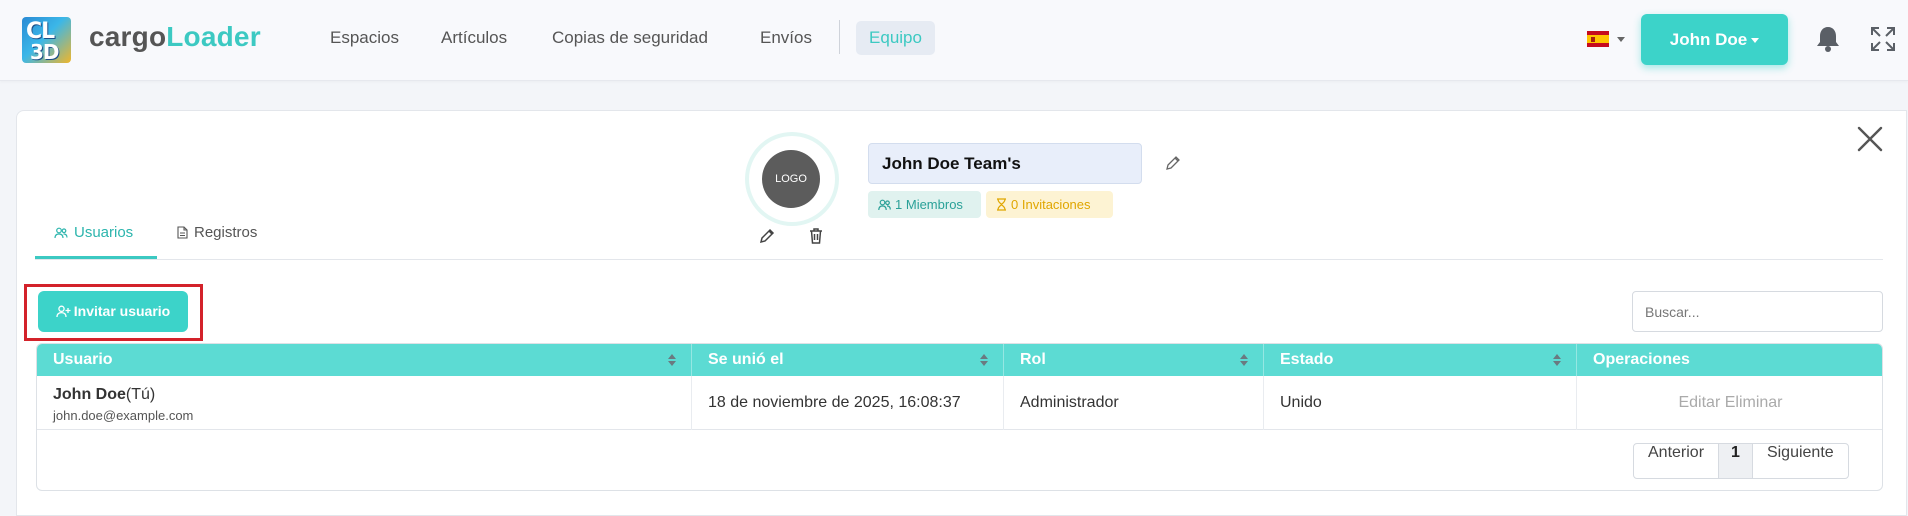  Describe the element at coordinates (1621, 39) in the screenshot. I see `language-caret-icon` at that location.